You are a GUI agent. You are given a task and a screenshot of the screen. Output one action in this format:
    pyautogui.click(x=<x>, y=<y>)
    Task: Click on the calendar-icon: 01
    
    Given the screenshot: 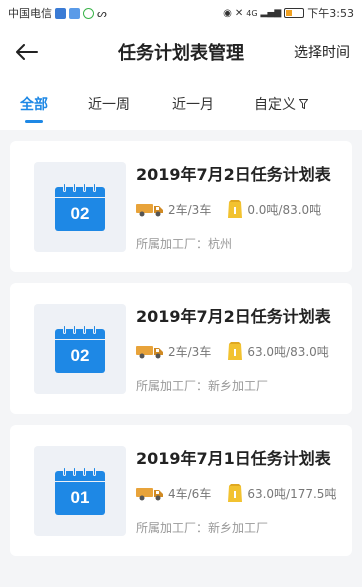 What is the action you would take?
    pyautogui.click(x=80, y=490)
    